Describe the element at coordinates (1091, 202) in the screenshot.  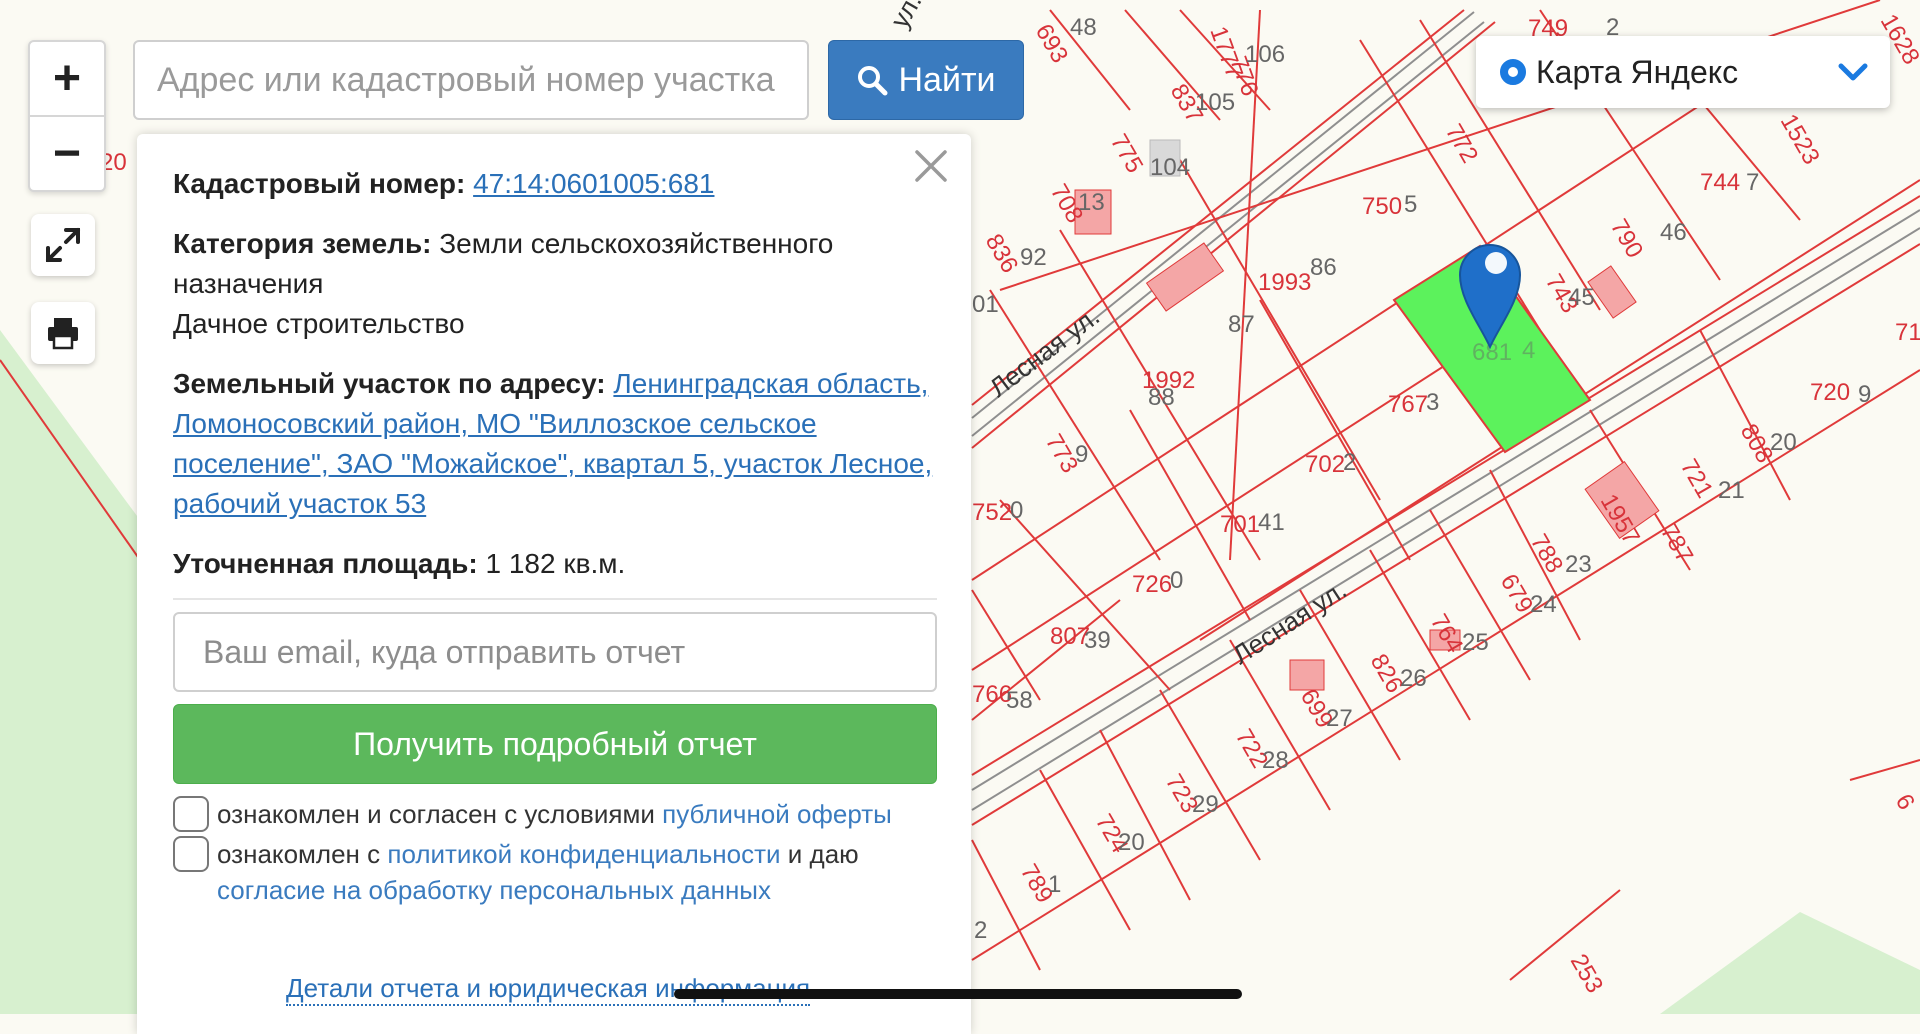
I see `svg-text: 13` at that location.